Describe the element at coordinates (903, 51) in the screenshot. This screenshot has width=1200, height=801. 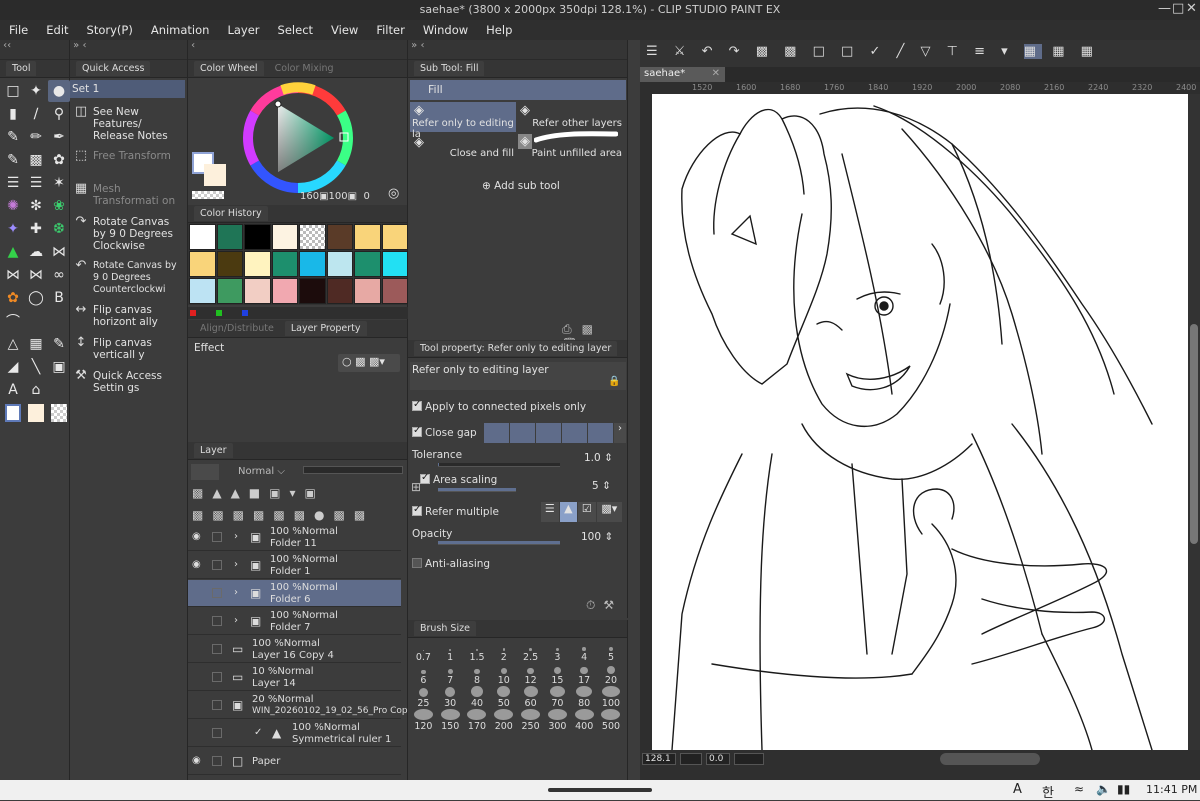
I see `snap-icon: ╱` at that location.